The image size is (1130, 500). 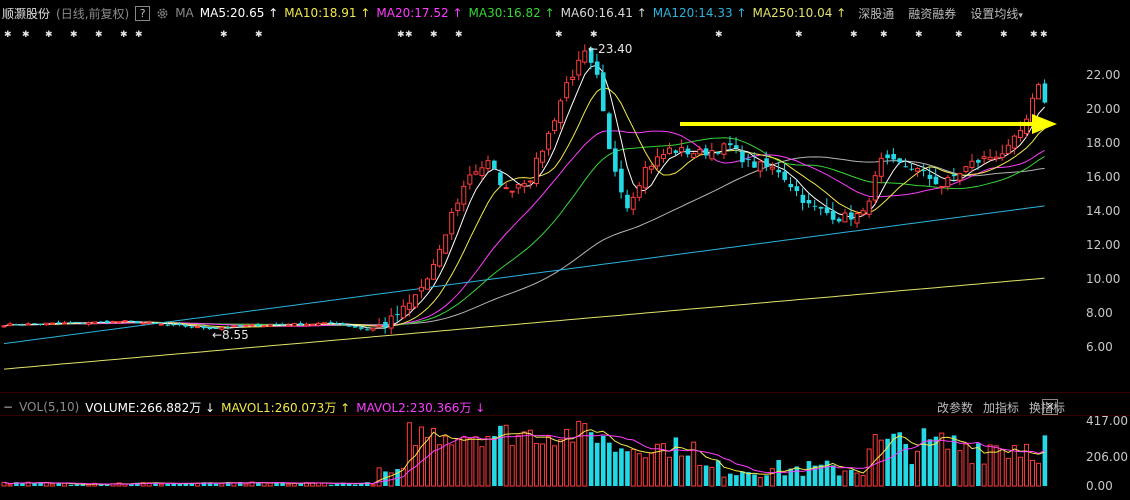 I want to click on volume-tick-label: 206.00, so click(x=1107, y=457).